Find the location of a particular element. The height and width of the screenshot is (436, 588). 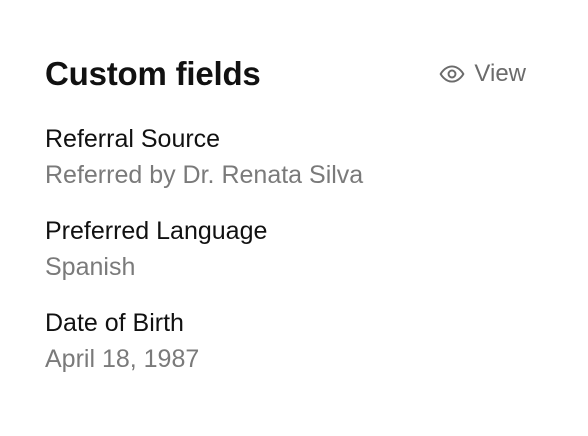

field-date-of-birth: Date of Birth April 18, 1987 is located at coordinates (285, 342).